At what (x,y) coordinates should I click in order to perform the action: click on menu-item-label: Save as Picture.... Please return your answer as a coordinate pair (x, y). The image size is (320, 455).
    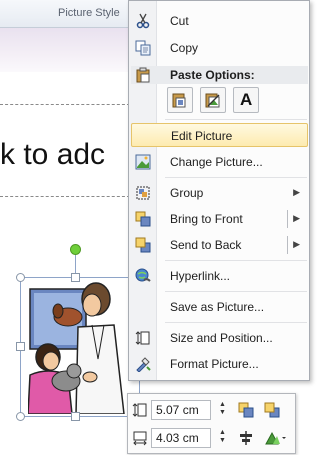
    Looking at the image, I should click on (217, 307).